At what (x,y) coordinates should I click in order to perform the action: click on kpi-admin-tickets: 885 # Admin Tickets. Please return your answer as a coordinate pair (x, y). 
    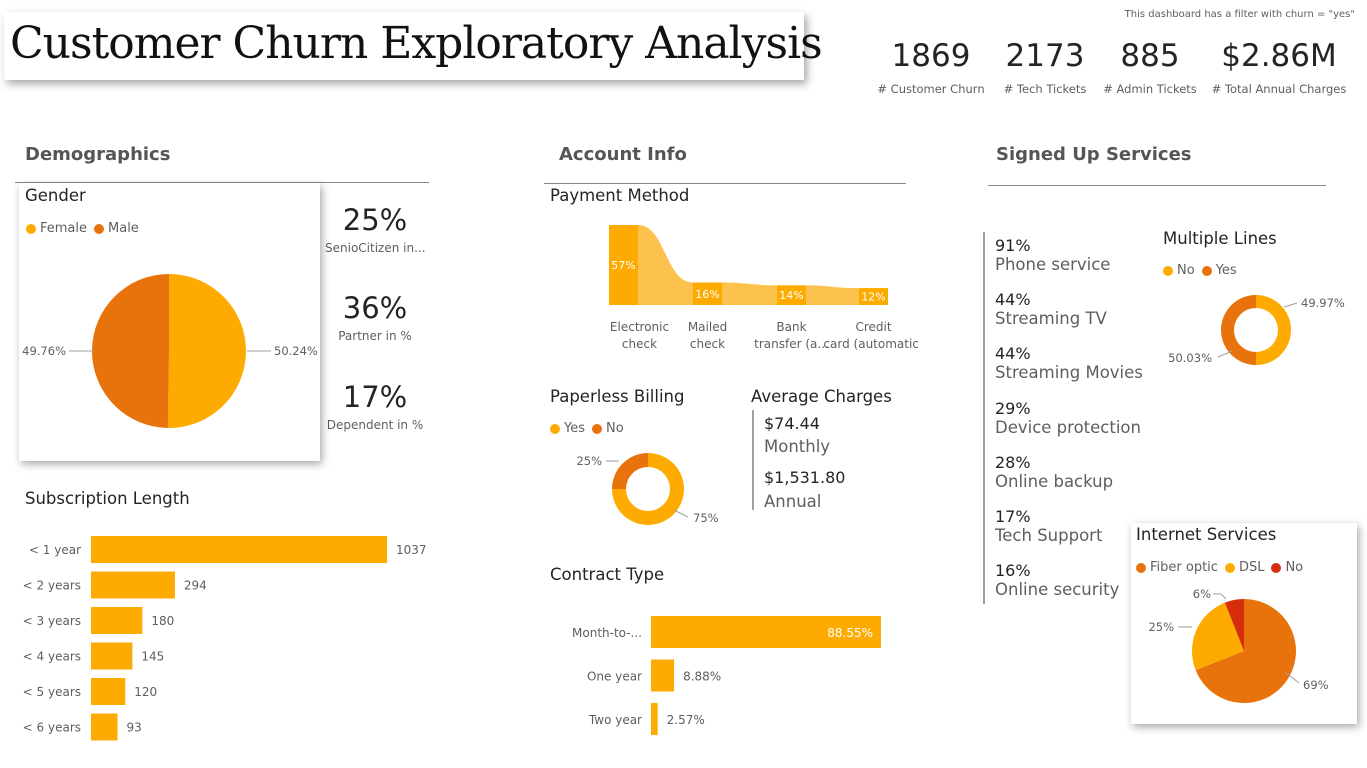
    Looking at the image, I should click on (1150, 67).